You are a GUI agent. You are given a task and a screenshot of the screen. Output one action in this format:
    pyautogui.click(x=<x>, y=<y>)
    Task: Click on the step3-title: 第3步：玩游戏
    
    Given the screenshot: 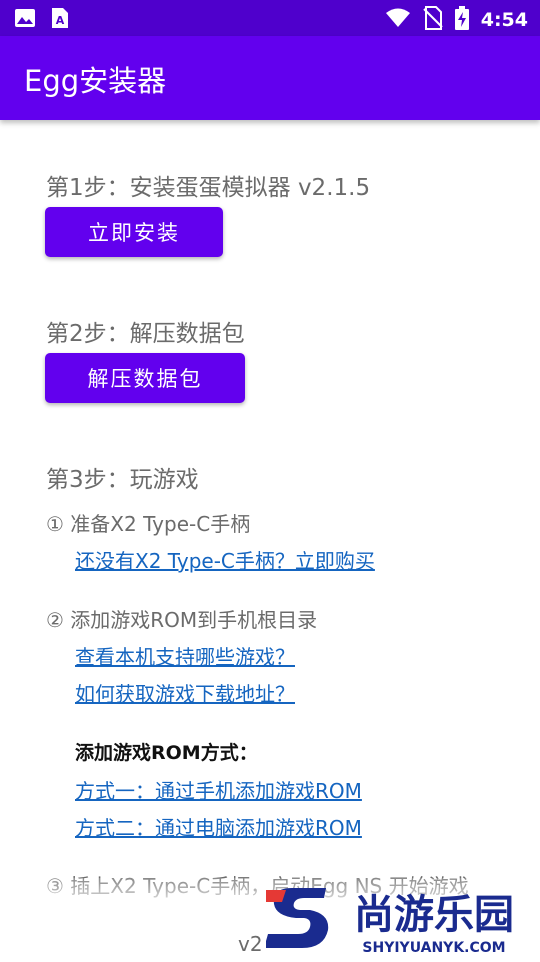 What is the action you would take?
    pyautogui.click(x=122, y=480)
    